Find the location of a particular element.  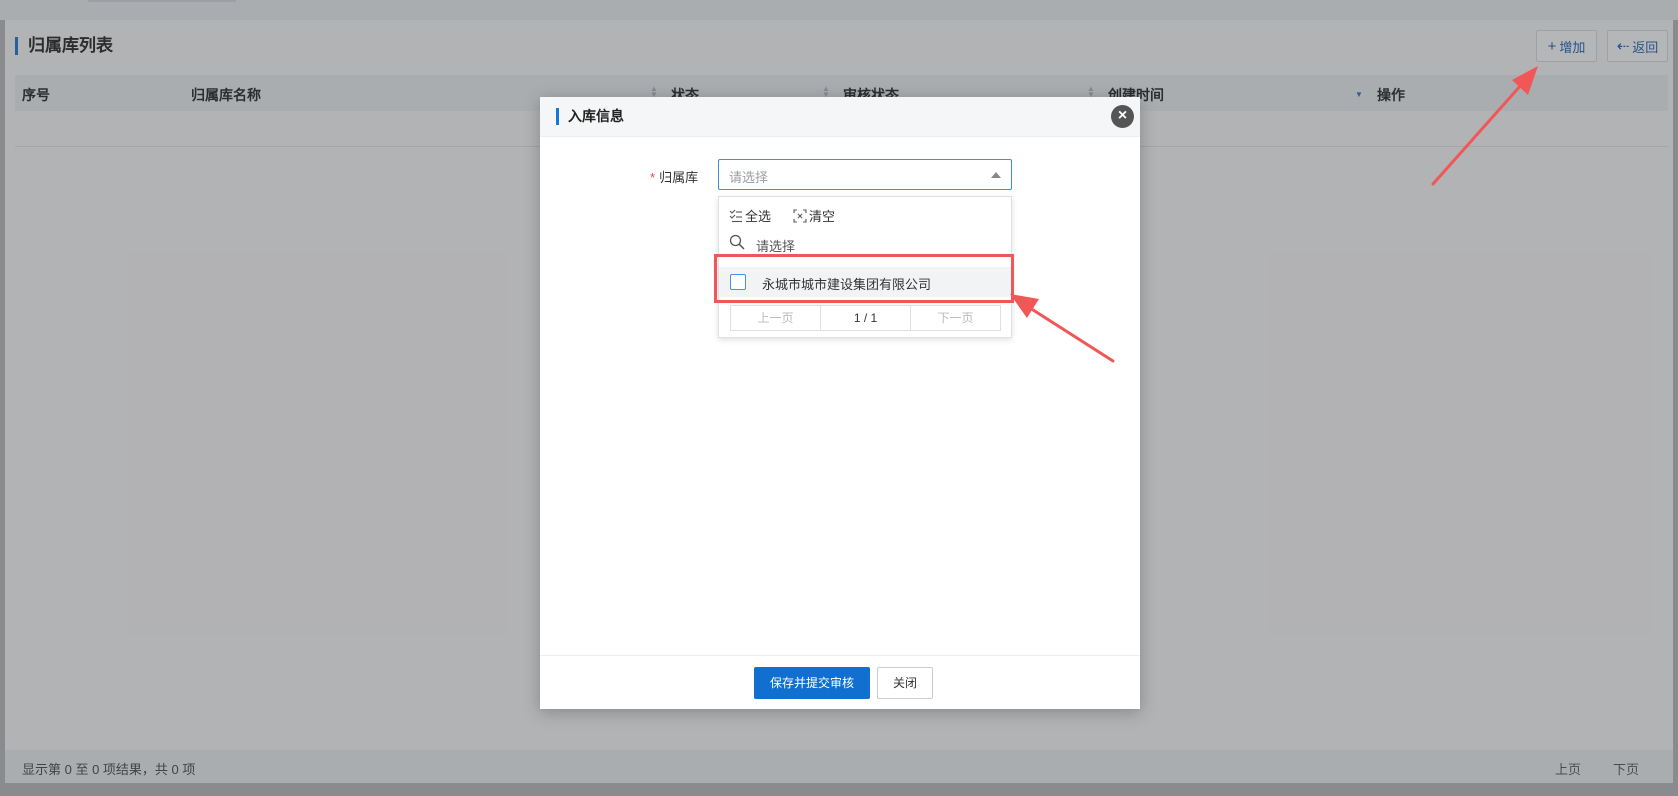

required-mark: * is located at coordinates (653, 177).